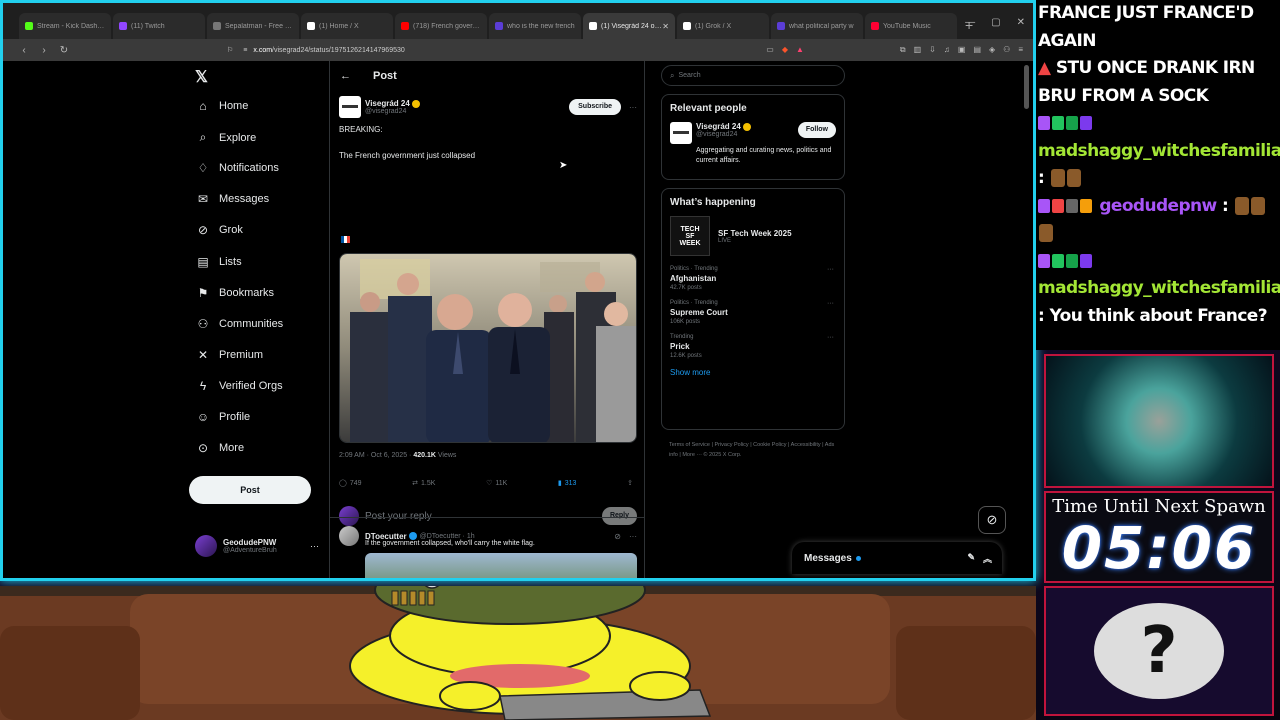  I want to click on nav-item-grok: ⊘ Grok, so click(219, 230).